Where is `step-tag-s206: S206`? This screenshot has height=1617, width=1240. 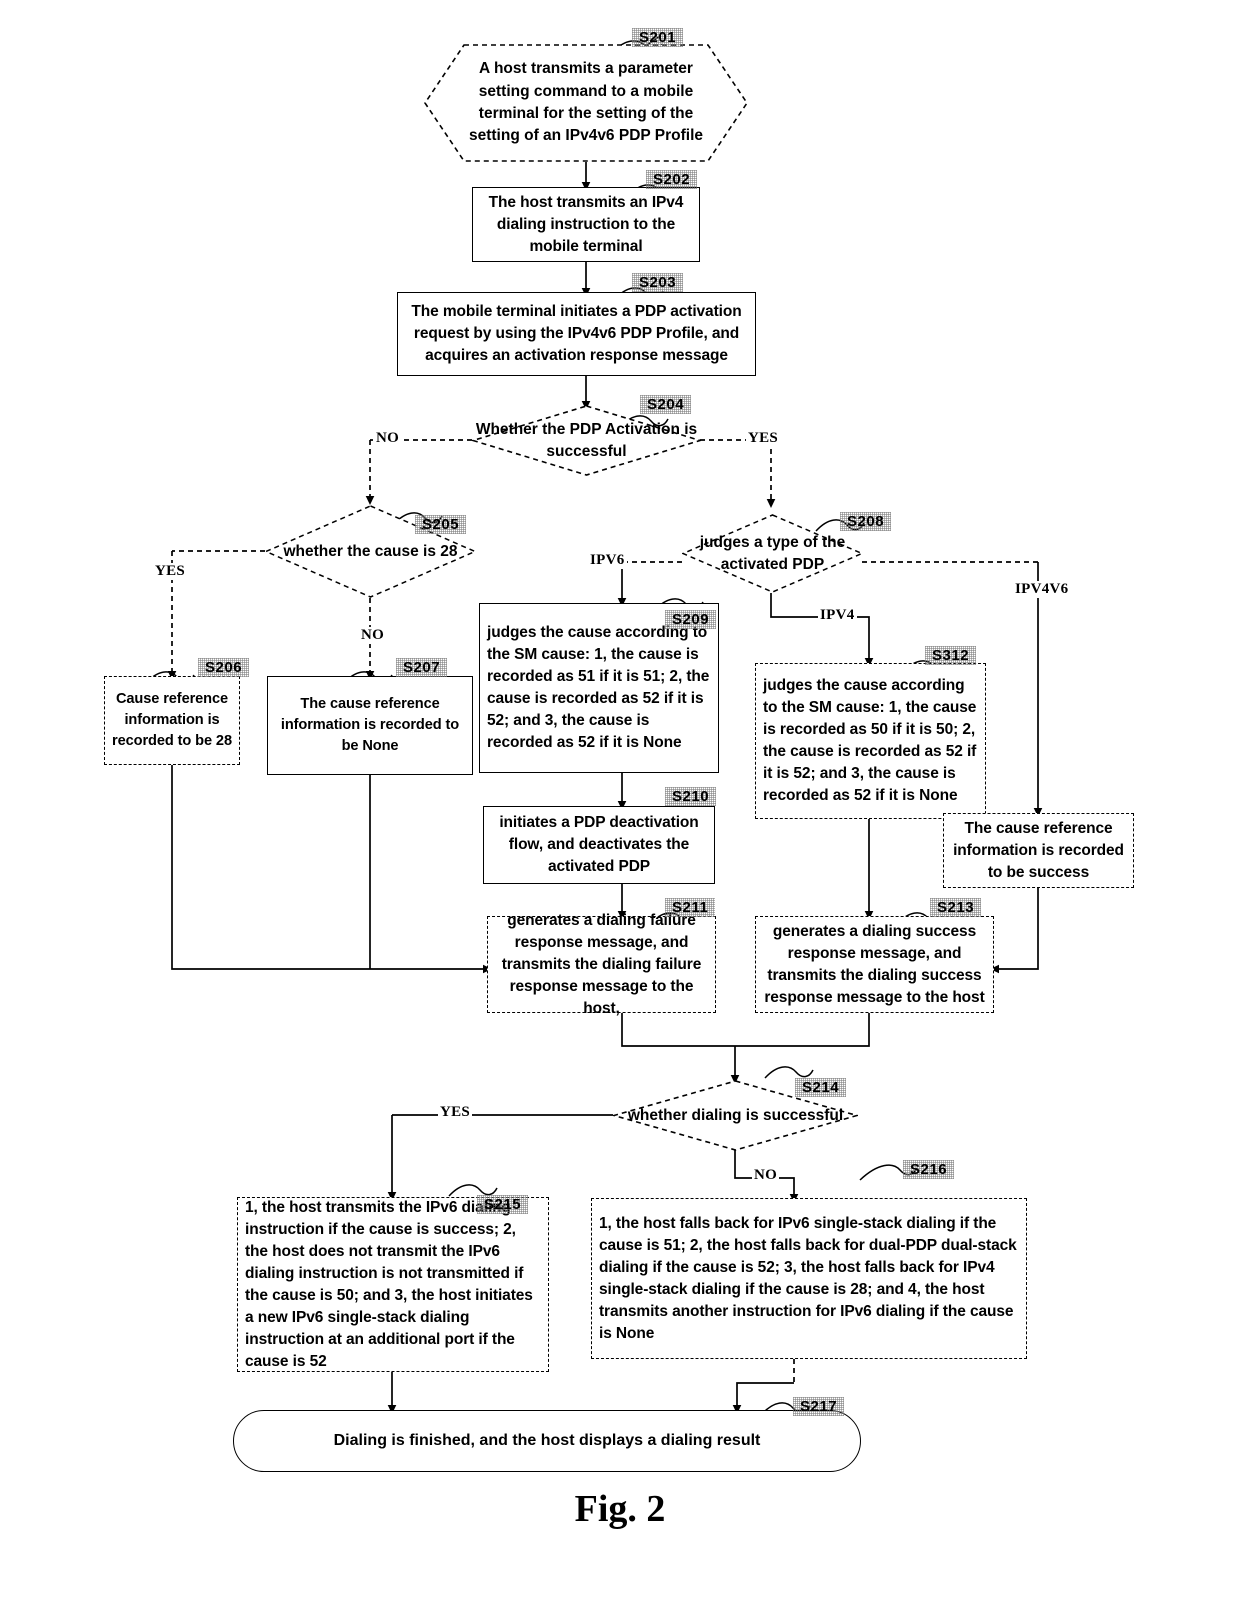 step-tag-s206: S206 is located at coordinates (223, 667).